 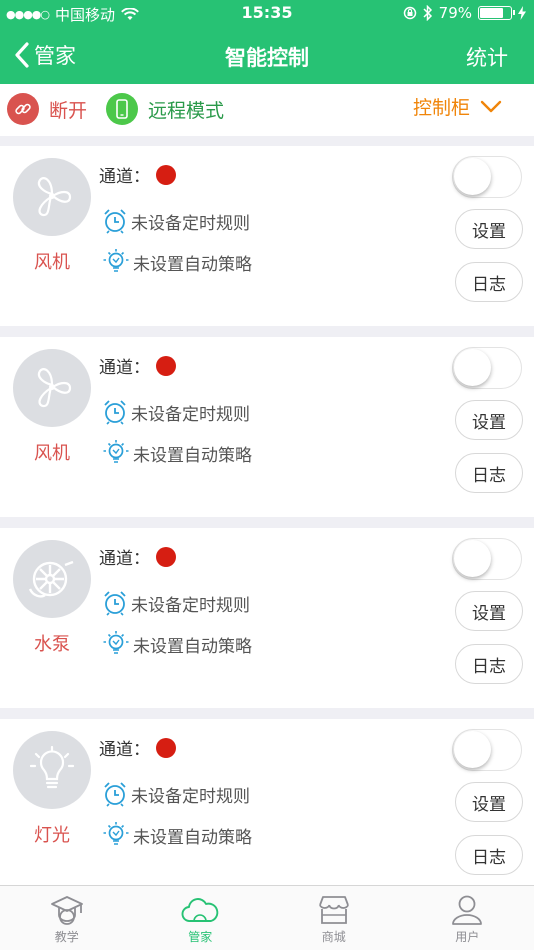 I want to click on mode-label: 远程模式, so click(x=186, y=110).